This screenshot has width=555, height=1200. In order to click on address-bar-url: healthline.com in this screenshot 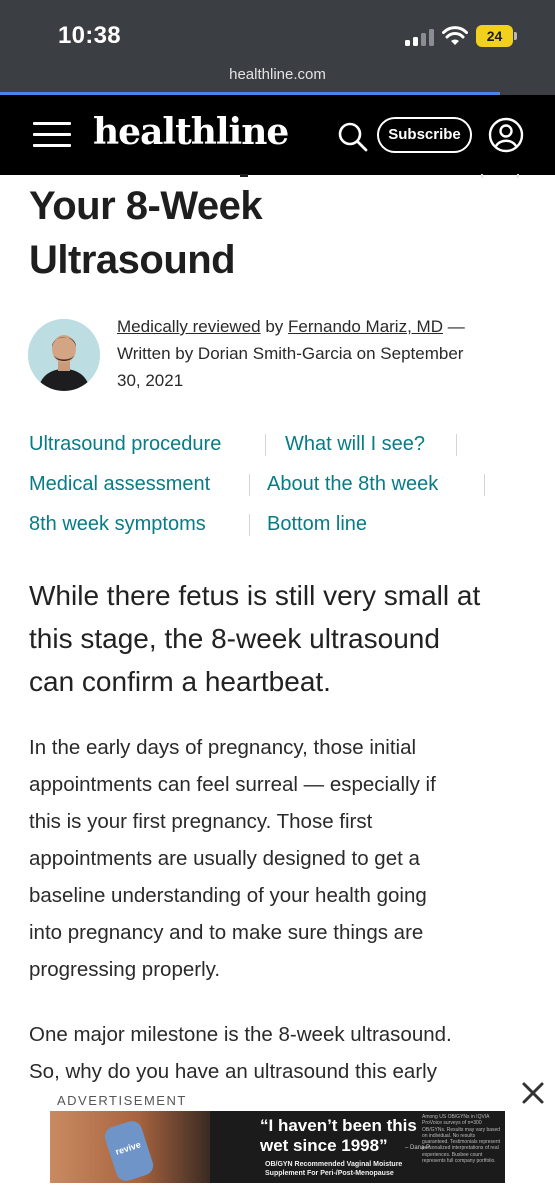, I will do `click(277, 74)`.